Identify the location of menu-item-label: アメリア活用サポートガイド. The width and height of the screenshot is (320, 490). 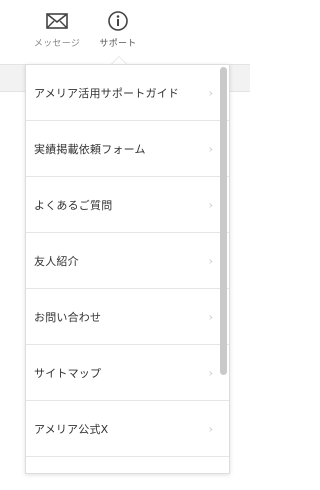
(107, 93).